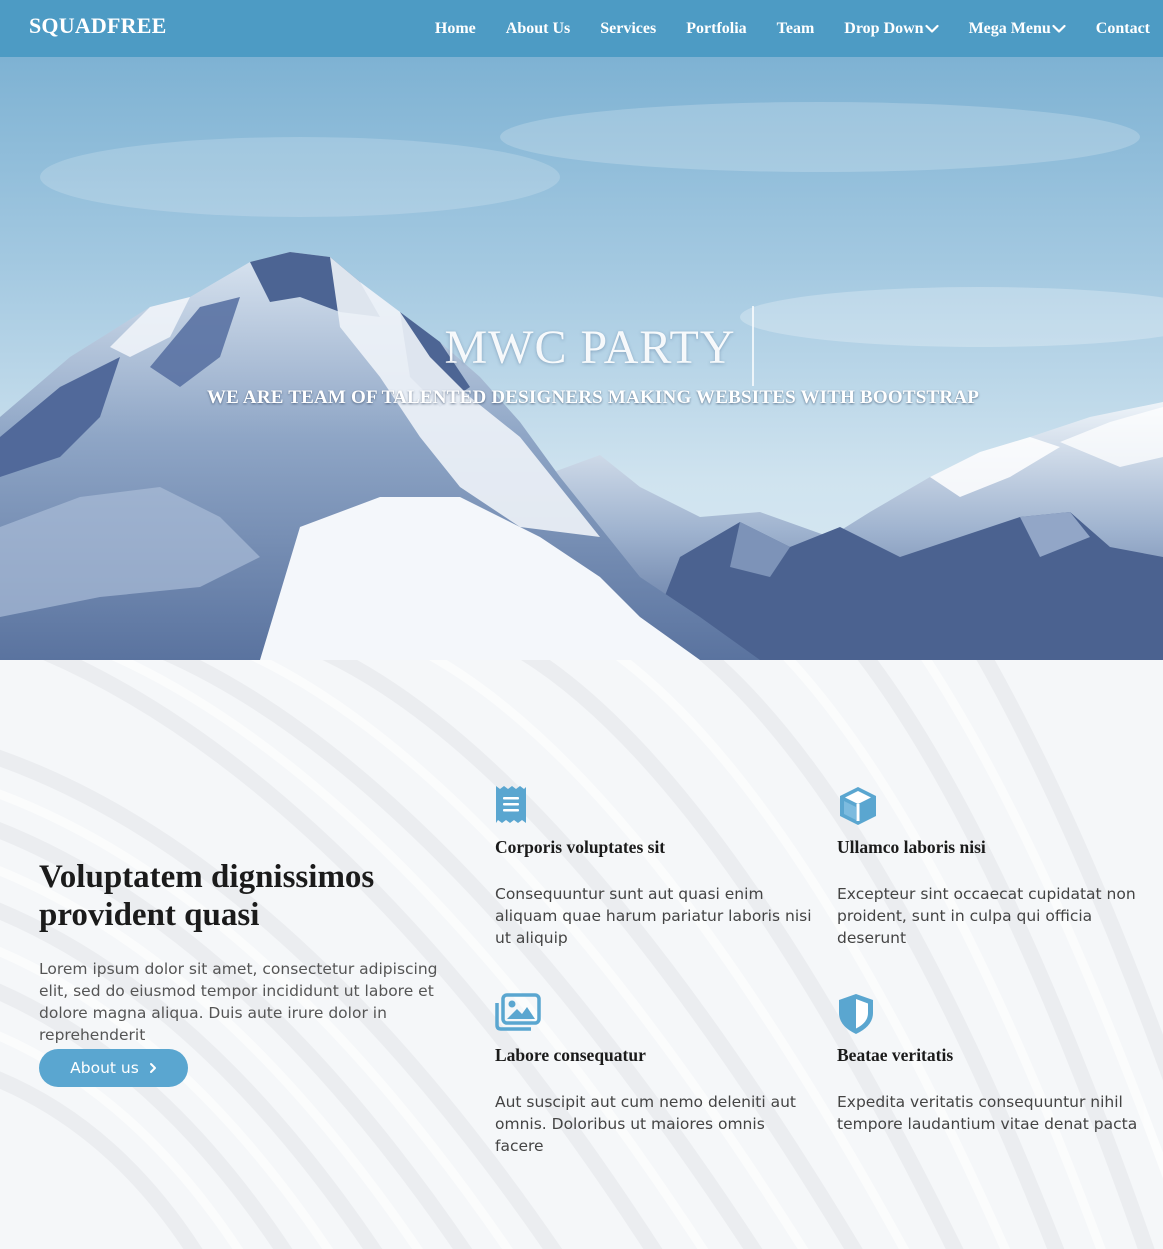 This screenshot has width=1163, height=1249. What do you see at coordinates (153, 1068) in the screenshot?
I see `chevron-right-icon` at bounding box center [153, 1068].